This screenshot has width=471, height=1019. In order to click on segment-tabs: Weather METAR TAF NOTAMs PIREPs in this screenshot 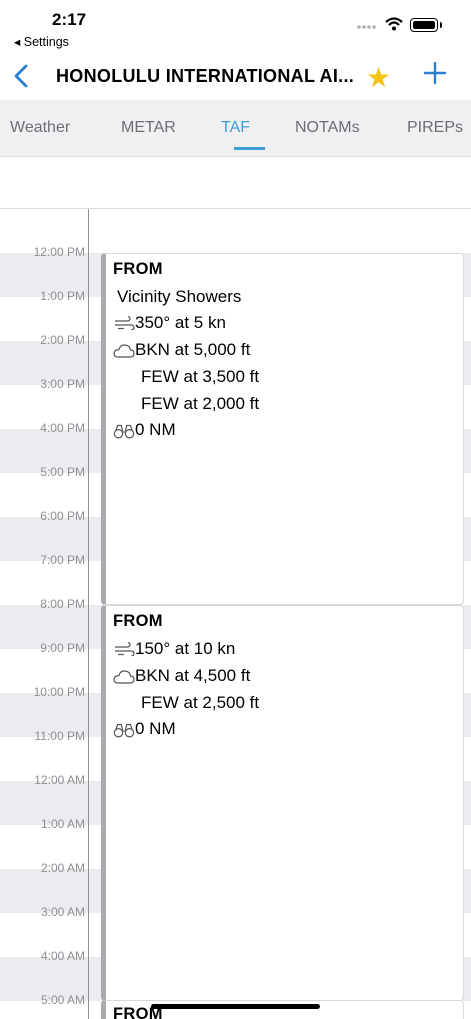, I will do `click(235, 128)`.